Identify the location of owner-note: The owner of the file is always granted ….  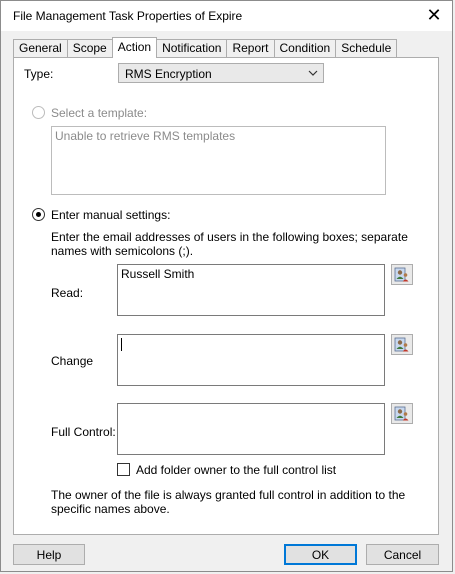
(228, 502).